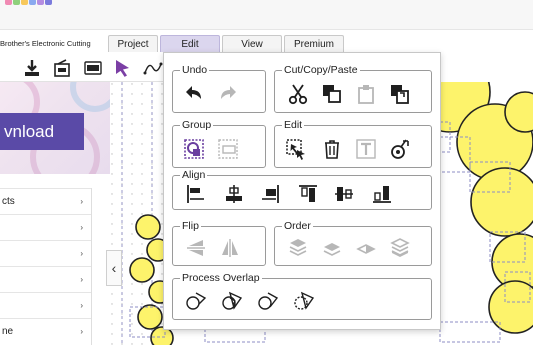 Image resolution: width=533 pixels, height=345 pixels. Describe the element at coordinates (400, 248) in the screenshot. I see `send-to-back-icon` at that location.